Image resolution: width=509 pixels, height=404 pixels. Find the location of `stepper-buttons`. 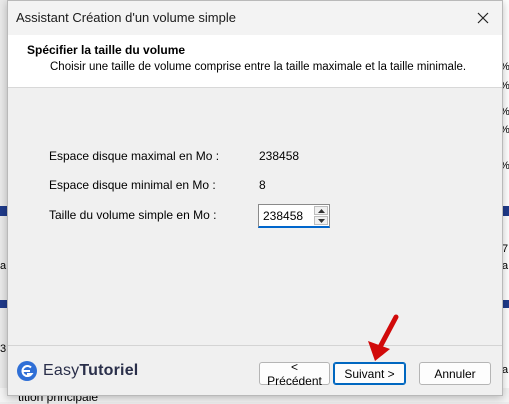

stepper-buttons is located at coordinates (321, 215).